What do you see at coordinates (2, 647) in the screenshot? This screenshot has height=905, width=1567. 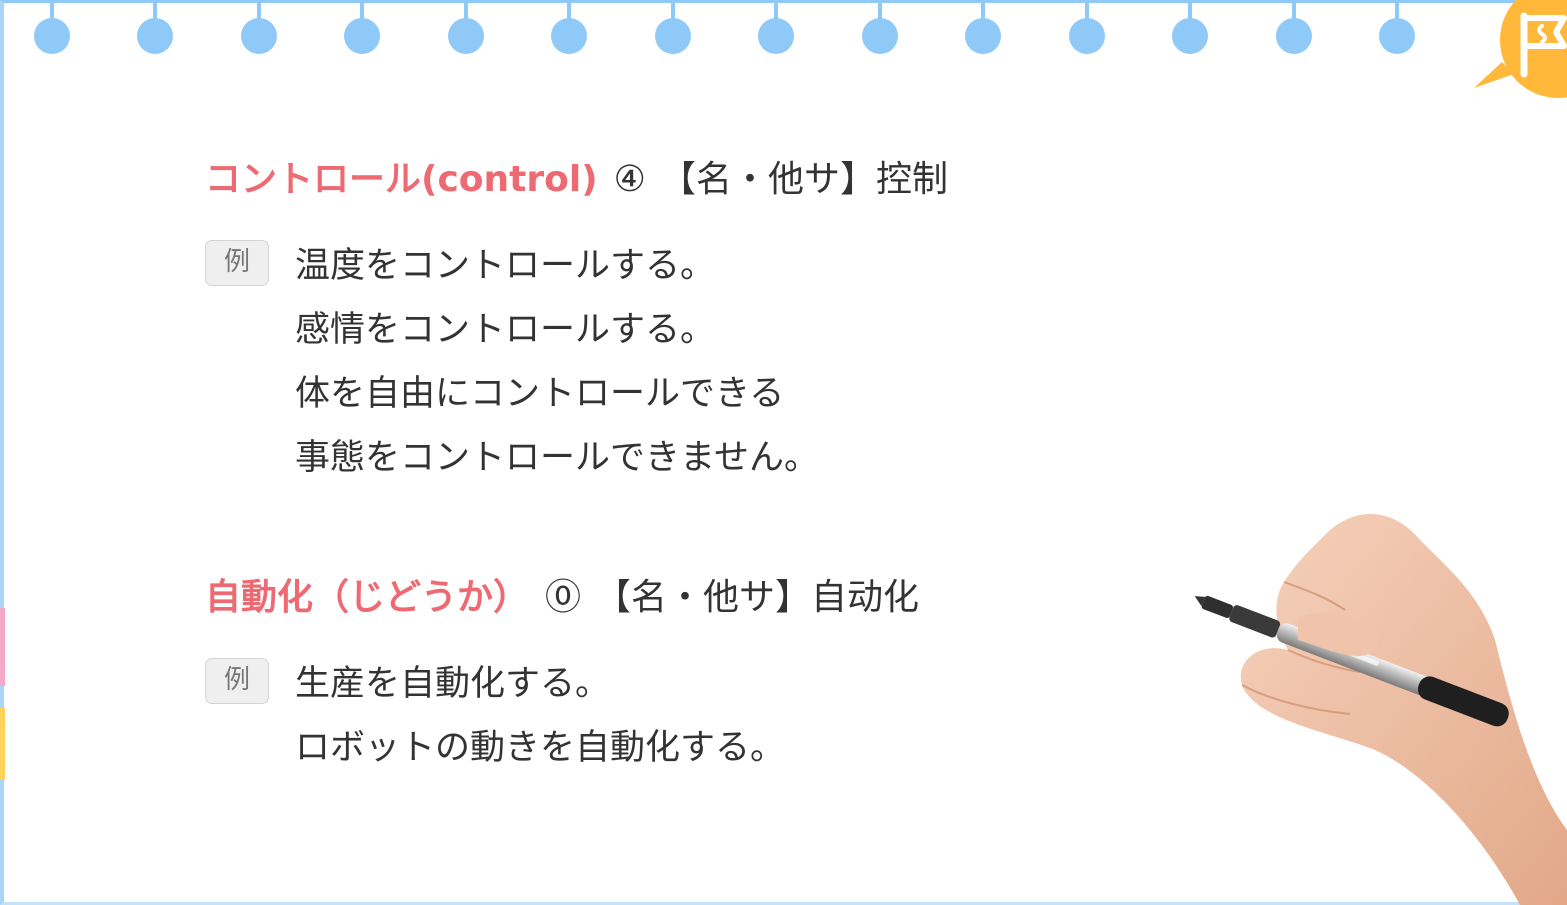 I see `side-tab-pink` at bounding box center [2, 647].